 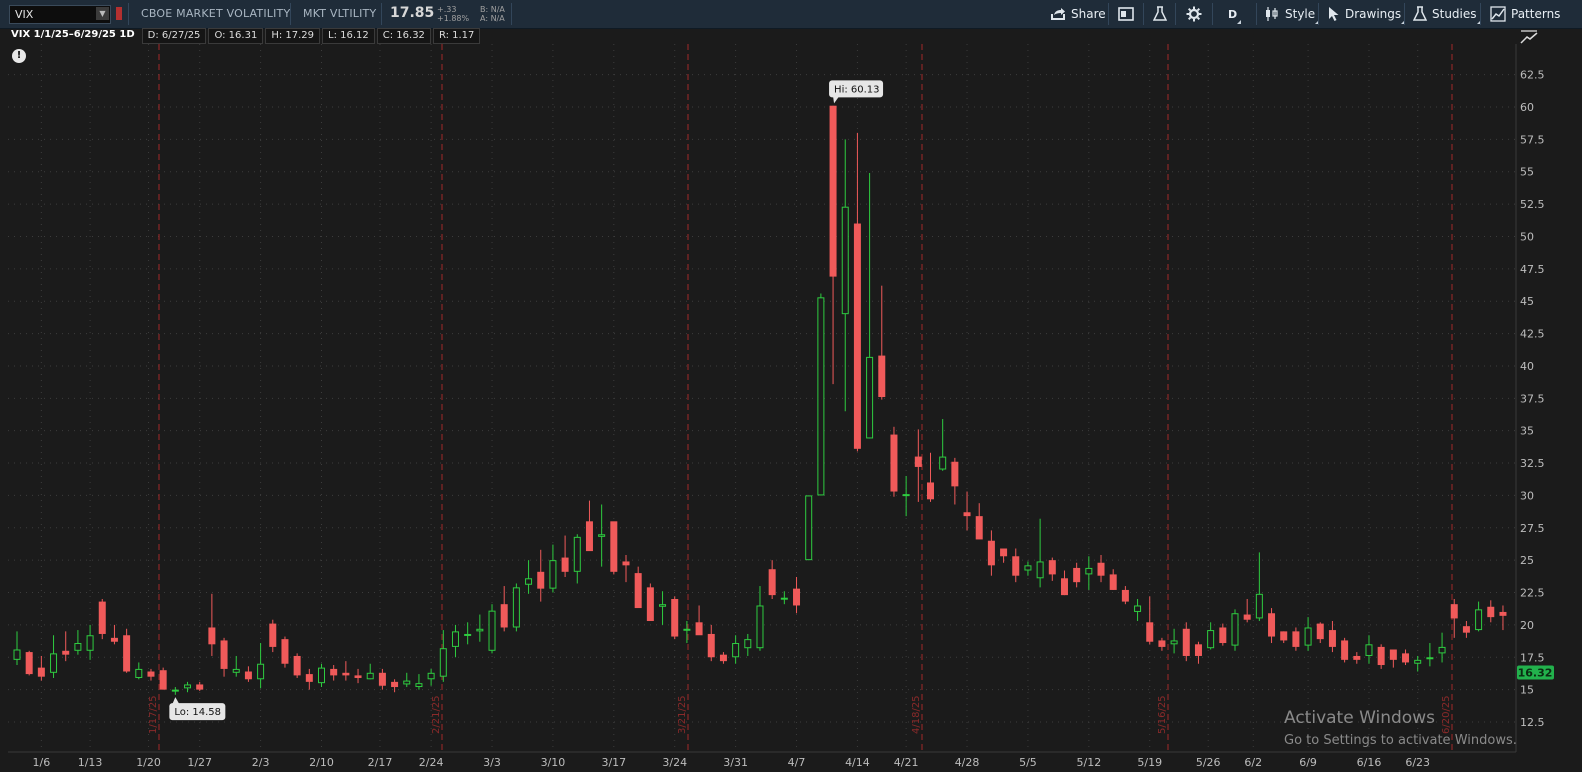 I want to click on info-close: C: 16.32, so click(x=403, y=36).